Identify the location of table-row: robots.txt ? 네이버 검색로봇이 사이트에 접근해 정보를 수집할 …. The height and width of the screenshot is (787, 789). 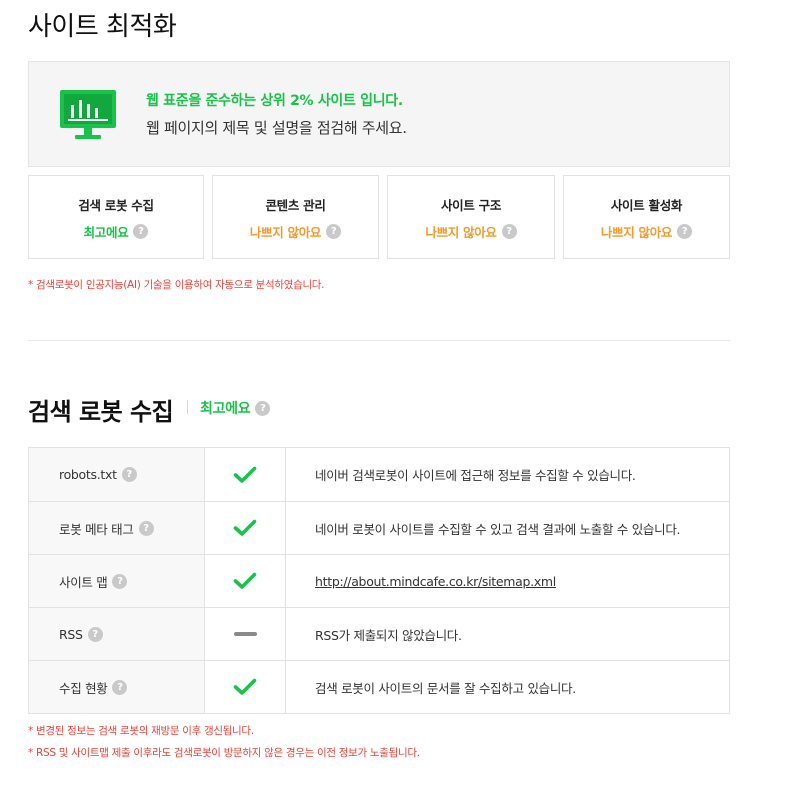
(379, 474).